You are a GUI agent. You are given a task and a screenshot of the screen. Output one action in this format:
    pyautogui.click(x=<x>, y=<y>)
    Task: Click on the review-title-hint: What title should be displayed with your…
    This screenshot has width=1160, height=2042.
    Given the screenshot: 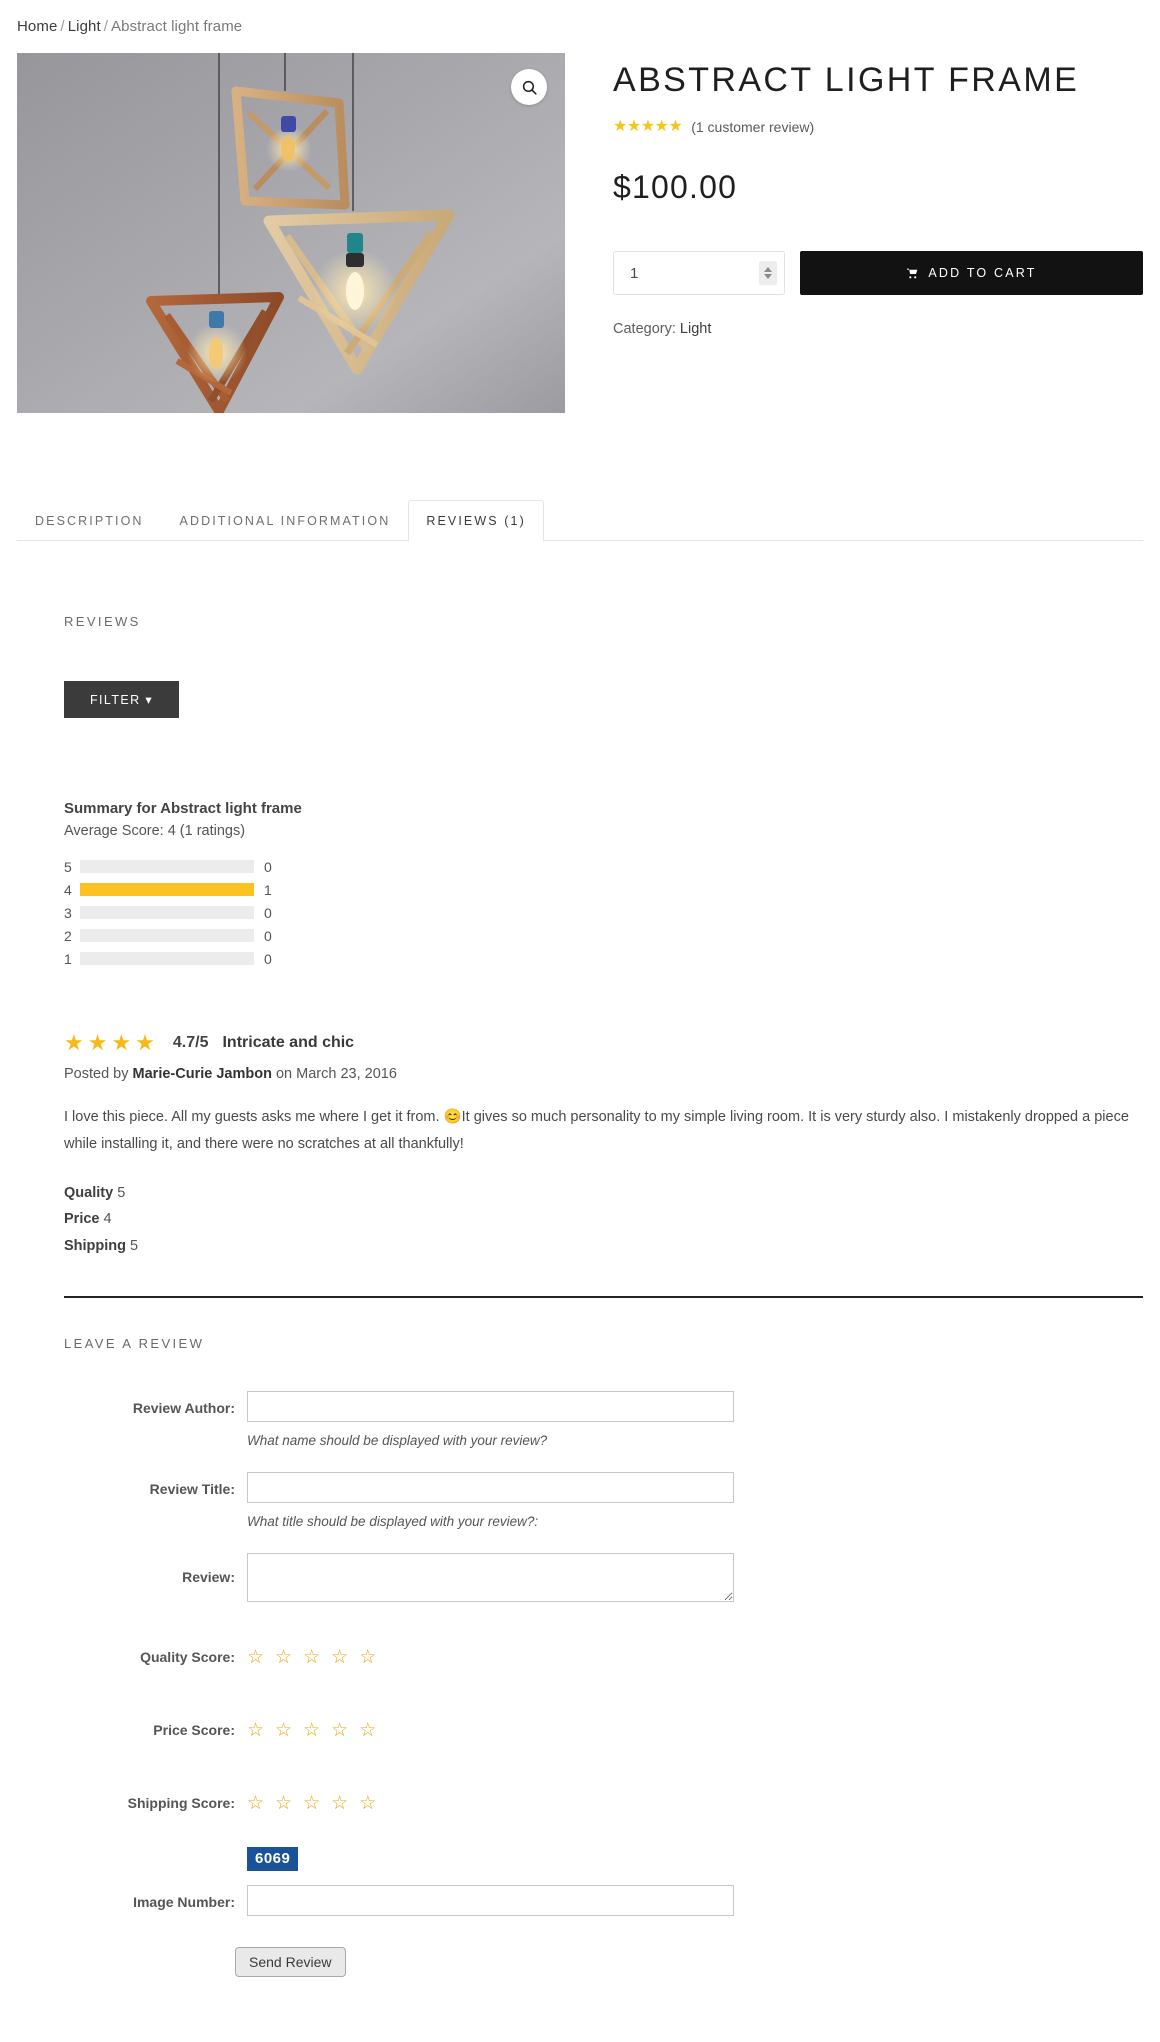 What is the action you would take?
    pyautogui.click(x=393, y=1522)
    